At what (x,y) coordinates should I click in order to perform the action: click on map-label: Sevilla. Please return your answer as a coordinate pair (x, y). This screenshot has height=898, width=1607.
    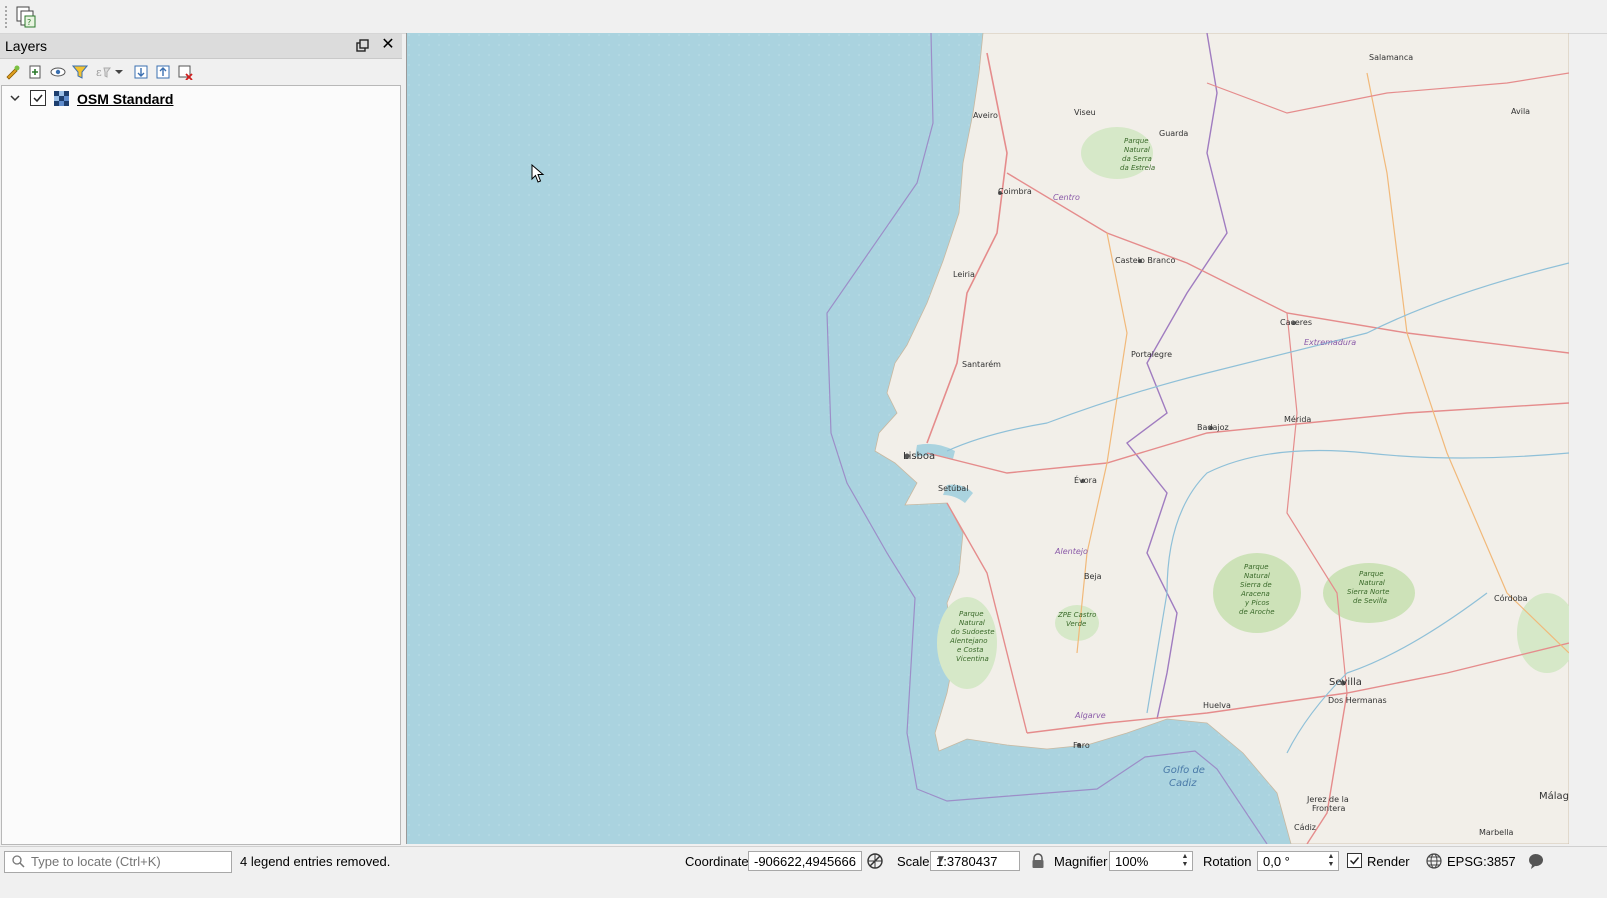
    Looking at the image, I should click on (1345, 682).